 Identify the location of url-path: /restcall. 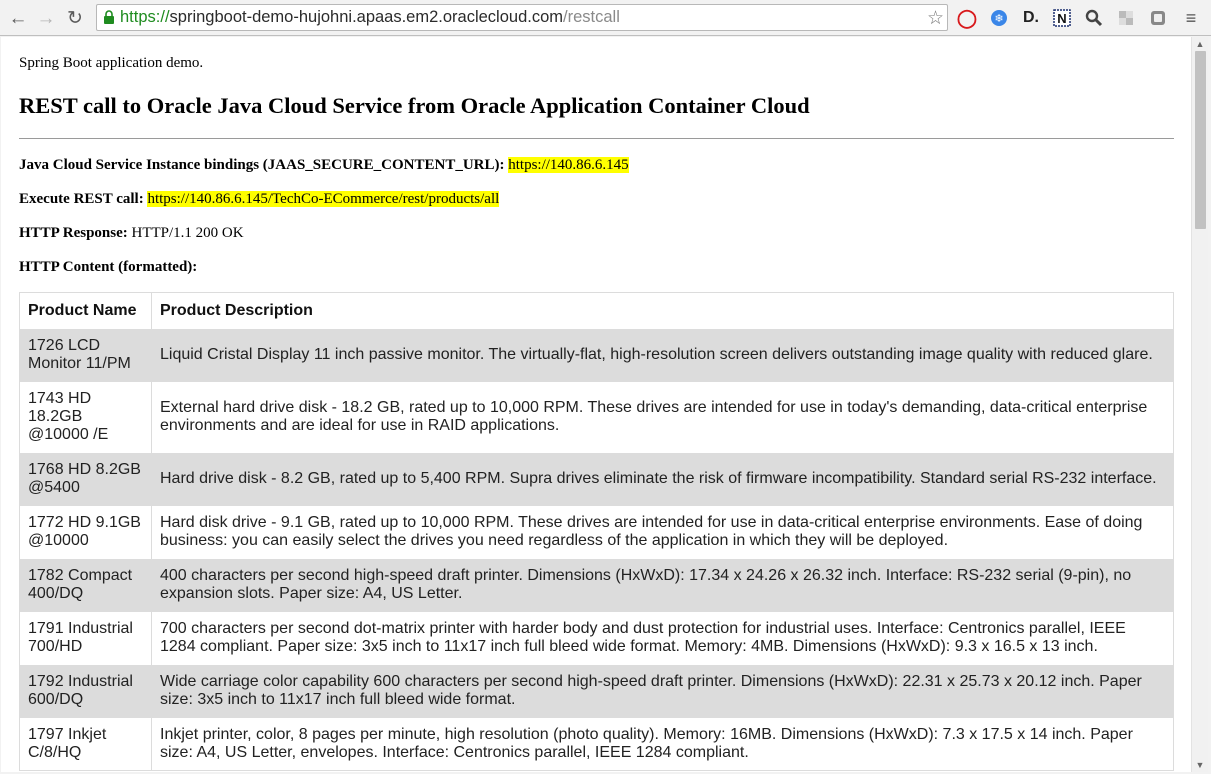
(591, 17).